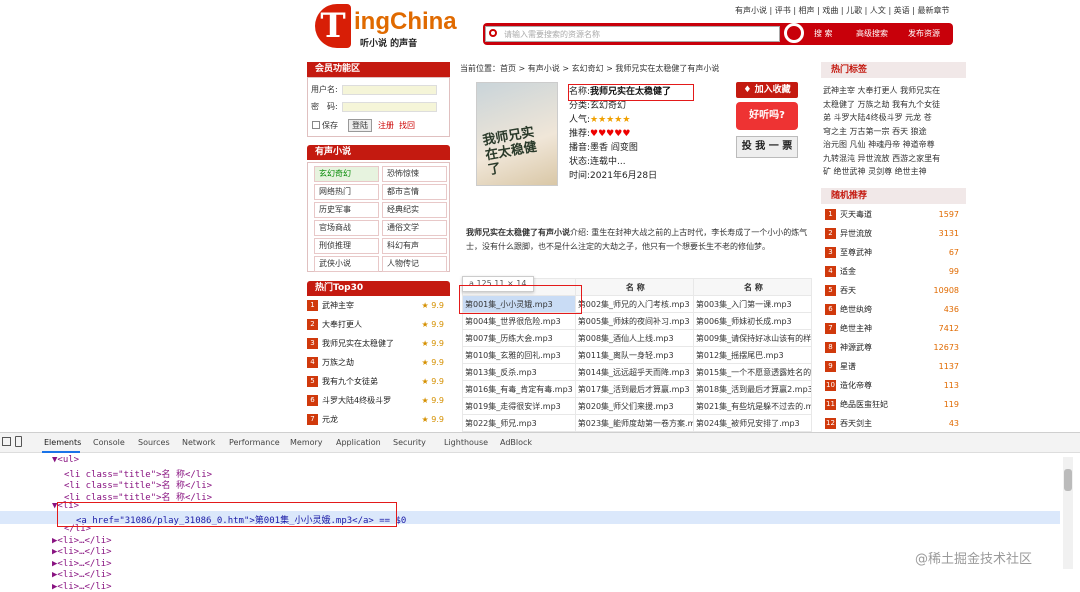 Image resolution: width=1080 pixels, height=592 pixels. What do you see at coordinates (306, 442) in the screenshot?
I see `devtools-tab-memory: Memory` at bounding box center [306, 442].